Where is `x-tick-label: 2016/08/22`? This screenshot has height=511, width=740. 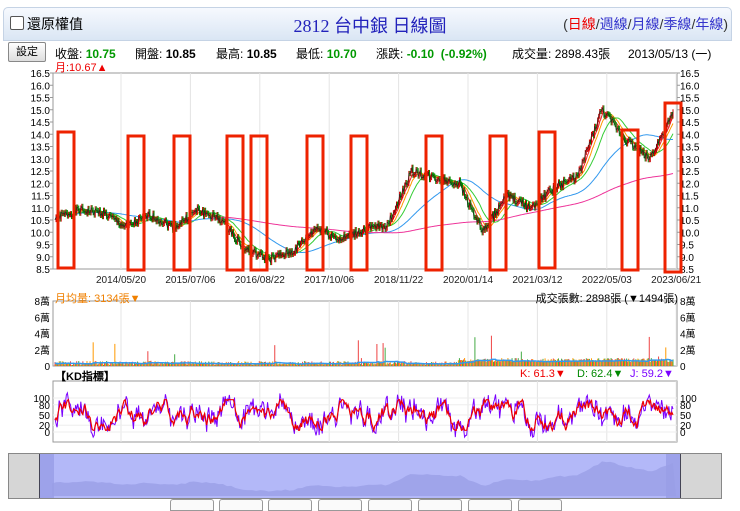 x-tick-label: 2016/08/22 is located at coordinates (260, 280).